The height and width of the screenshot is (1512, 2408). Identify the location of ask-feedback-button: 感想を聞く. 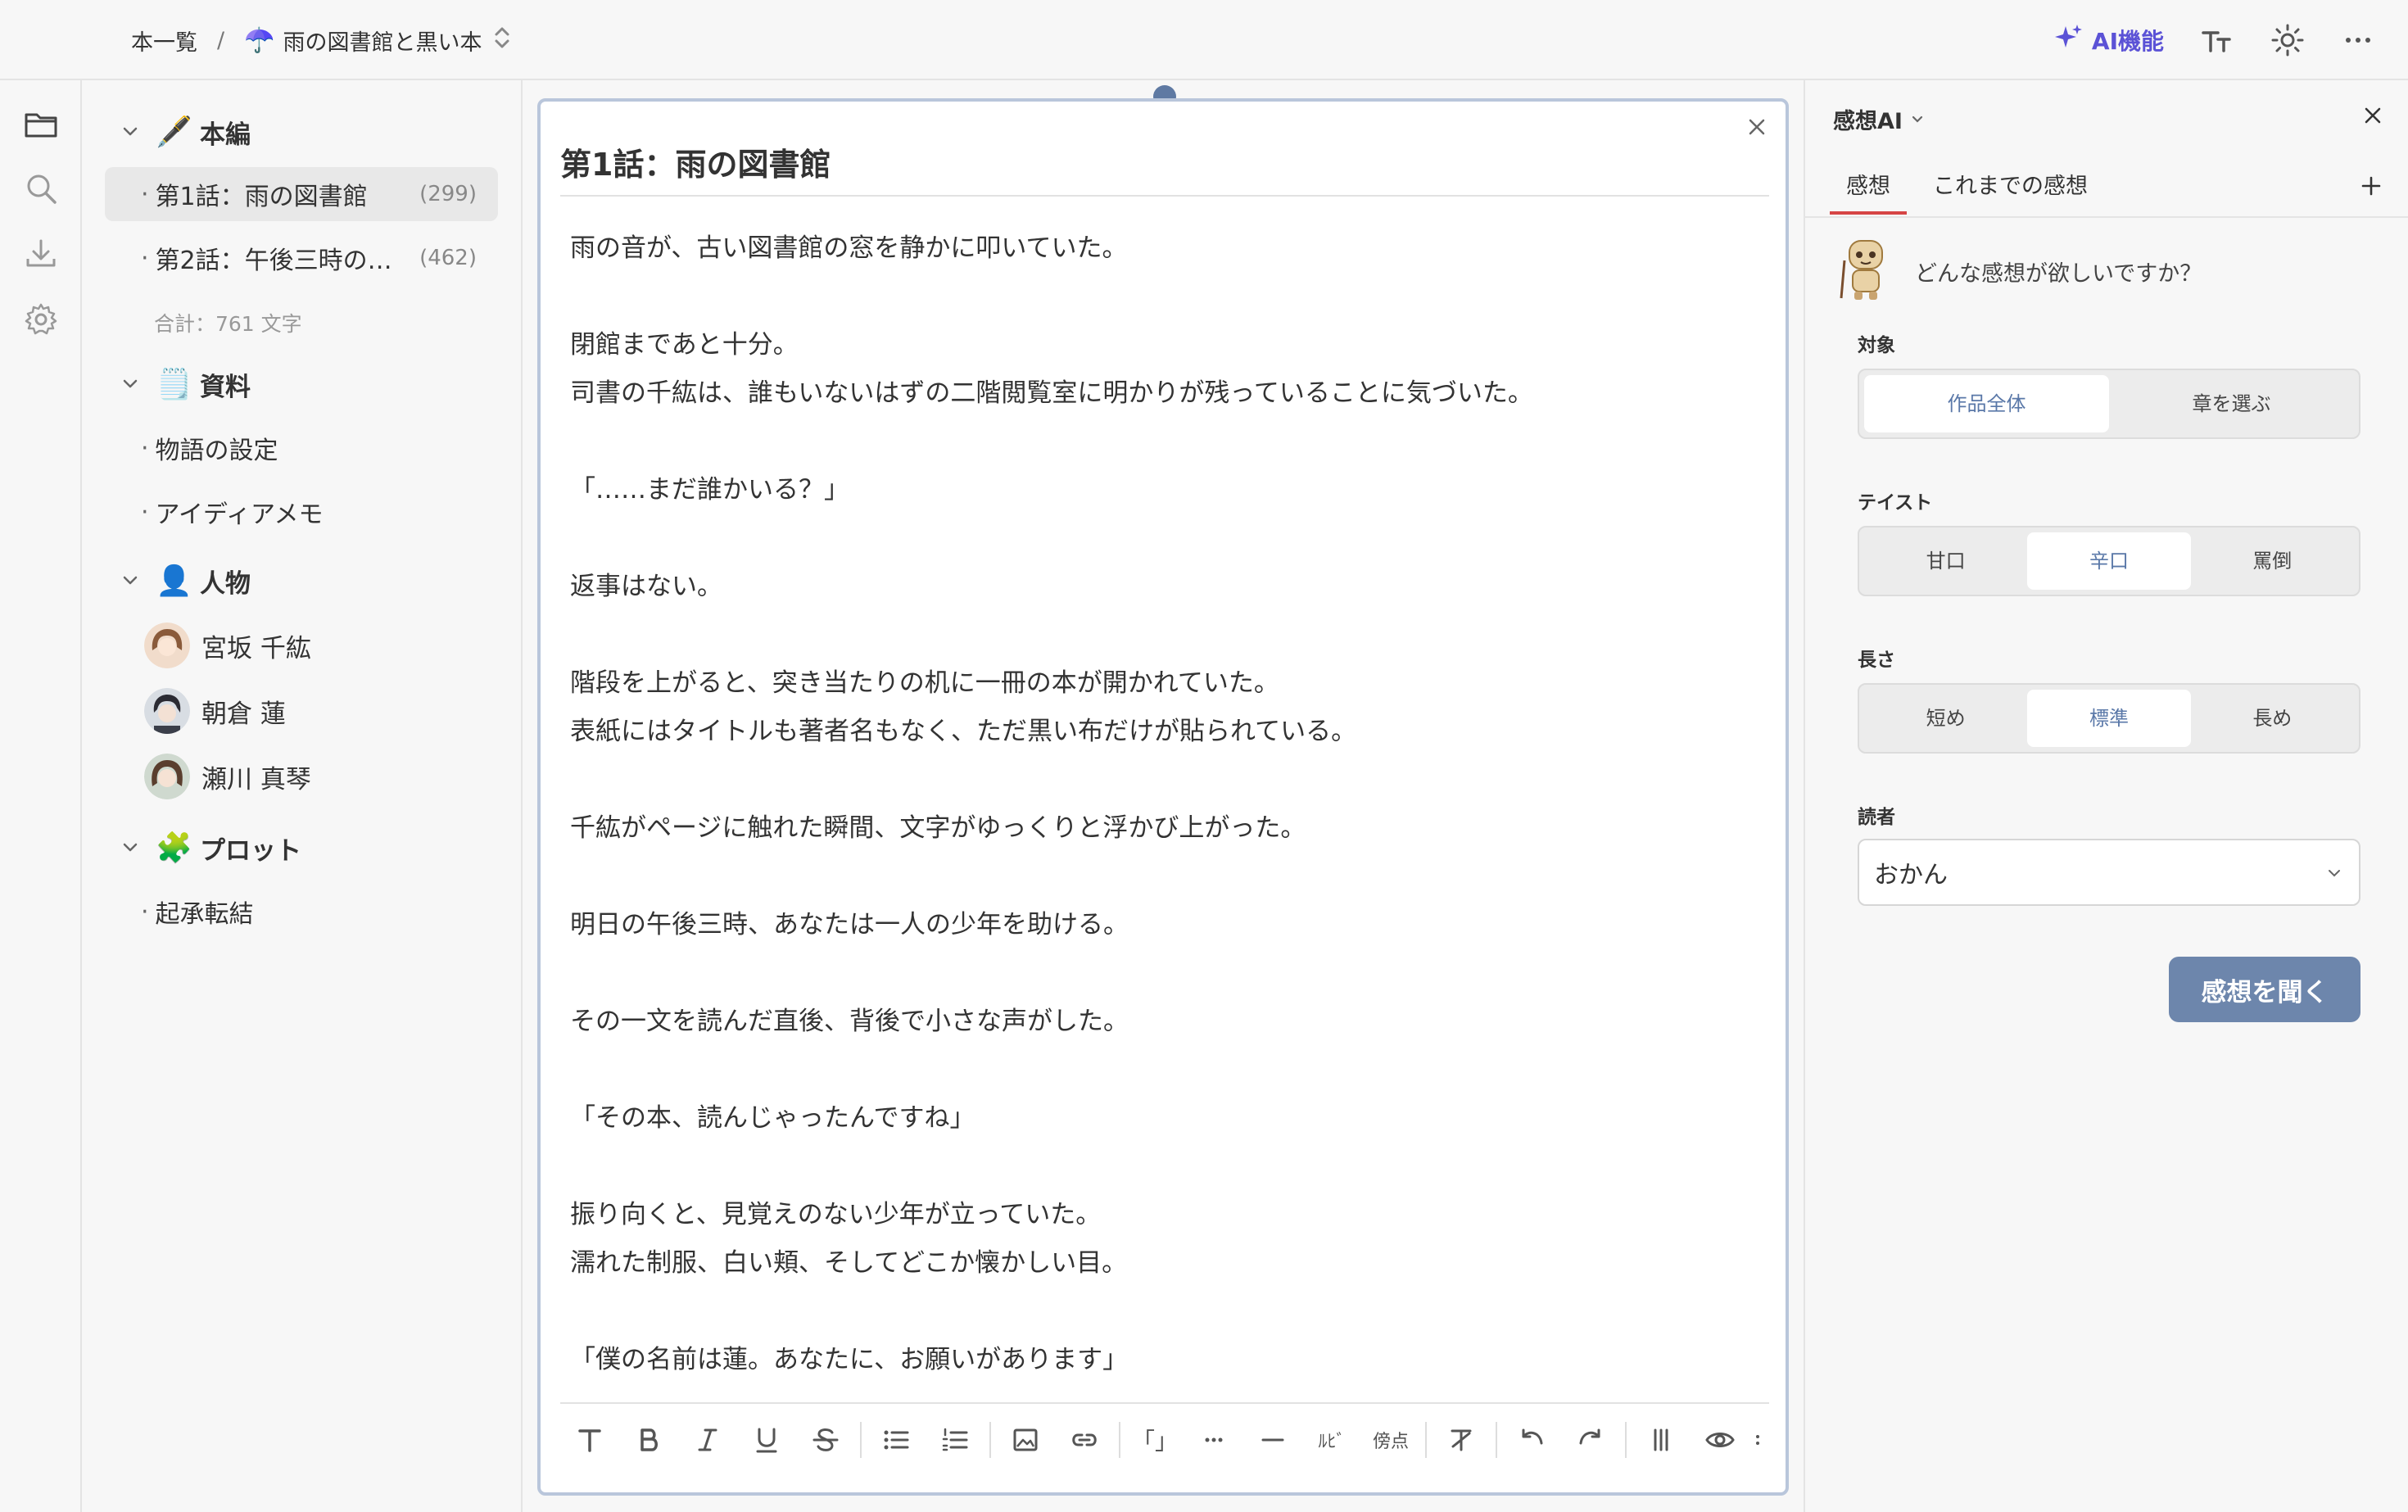
(2264, 989).